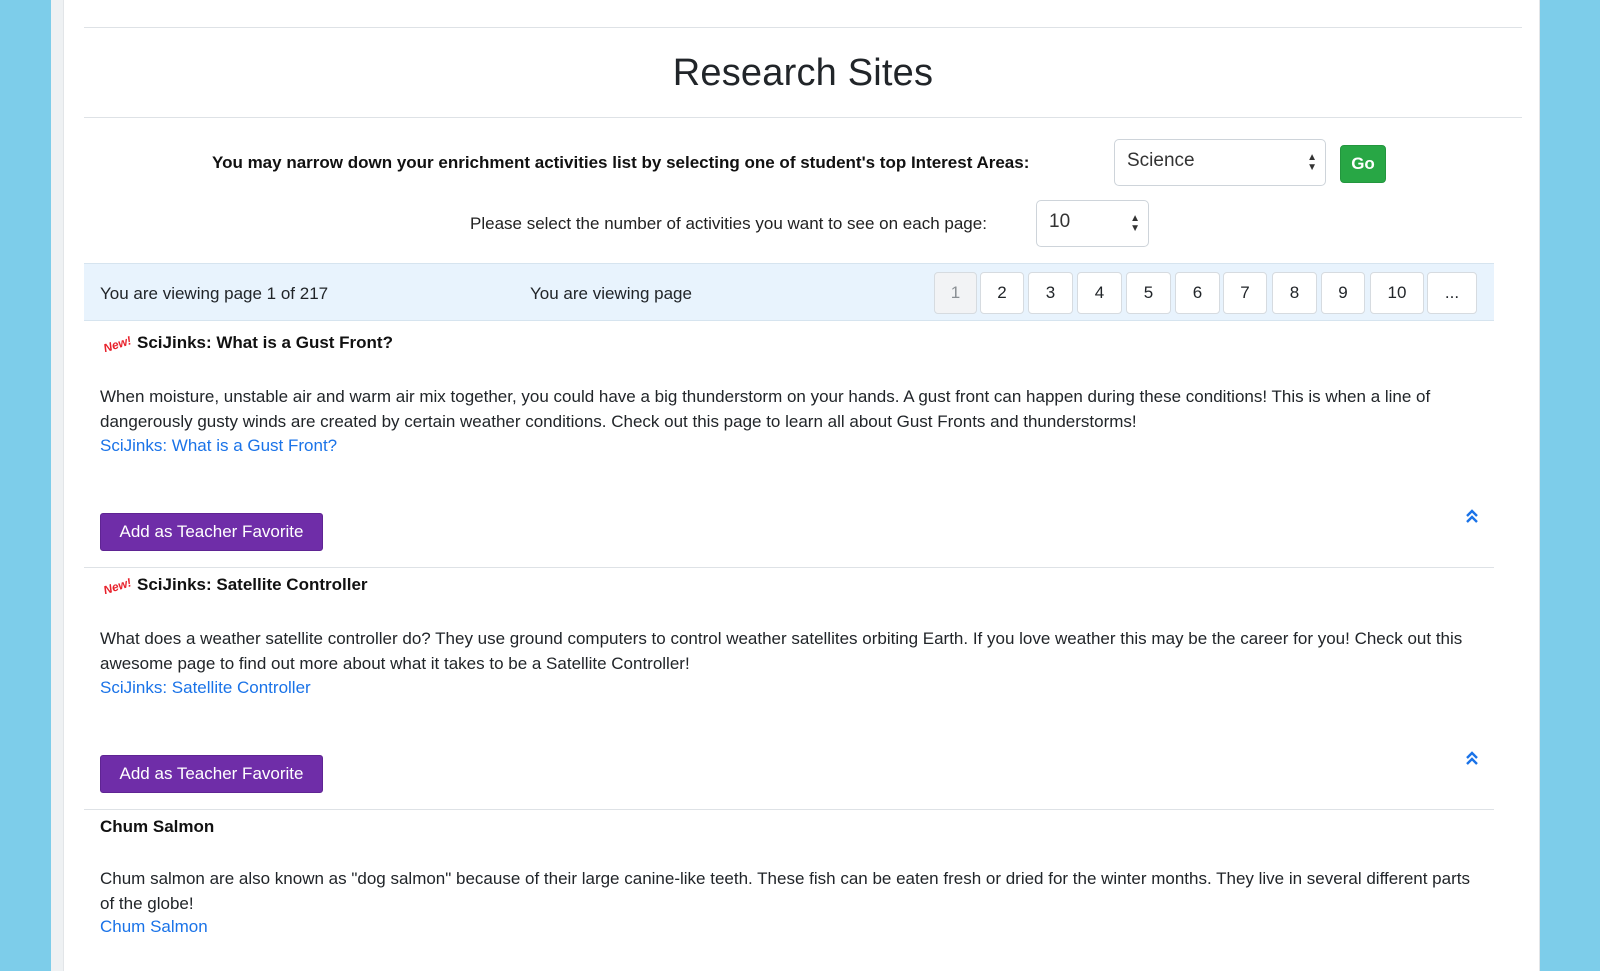  Describe the element at coordinates (1092, 223) in the screenshot. I see `per-page-select: 10 ▲ ▼` at that location.